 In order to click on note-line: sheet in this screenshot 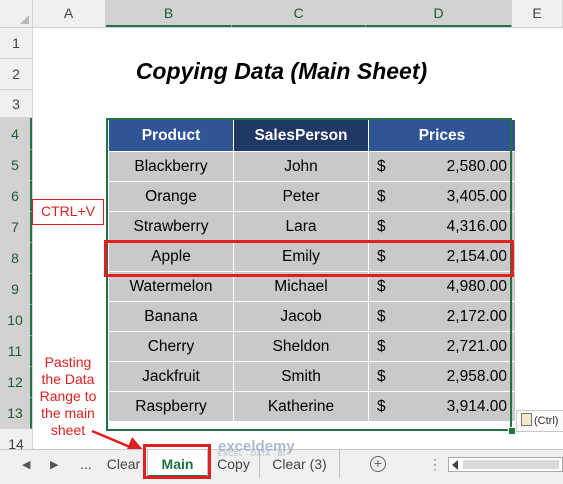, I will do `click(68, 430)`.